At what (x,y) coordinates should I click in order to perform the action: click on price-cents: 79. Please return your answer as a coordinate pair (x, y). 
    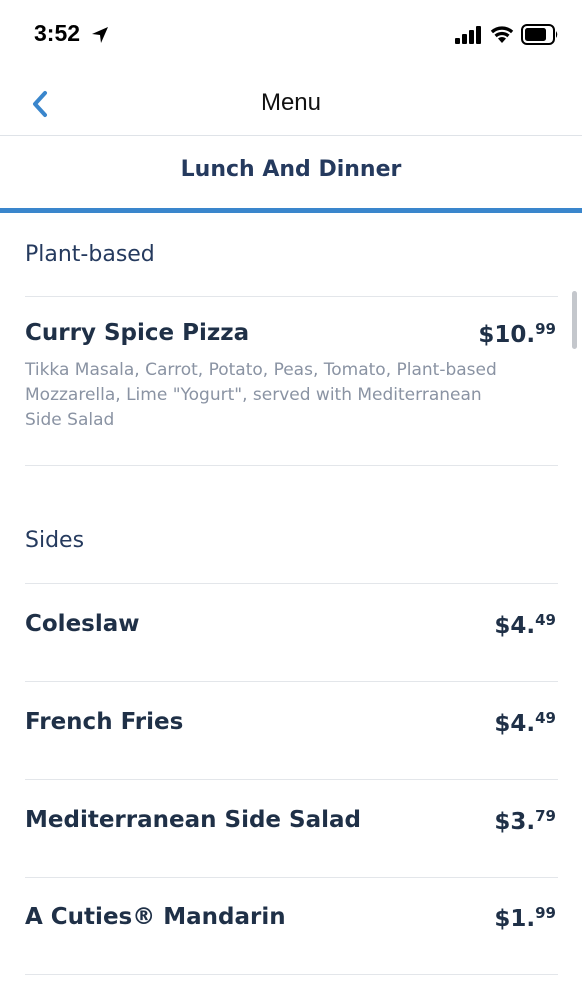
    Looking at the image, I should click on (545, 816).